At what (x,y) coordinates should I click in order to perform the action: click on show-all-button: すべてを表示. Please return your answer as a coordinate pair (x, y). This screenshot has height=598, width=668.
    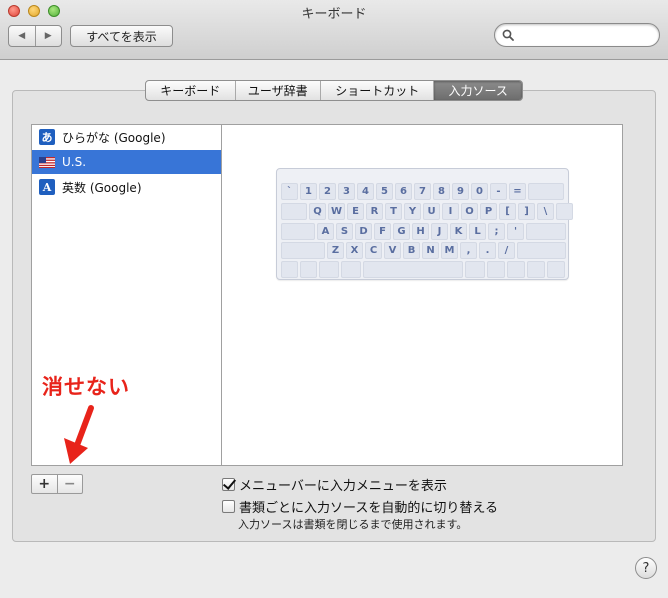
    Looking at the image, I should click on (121, 36).